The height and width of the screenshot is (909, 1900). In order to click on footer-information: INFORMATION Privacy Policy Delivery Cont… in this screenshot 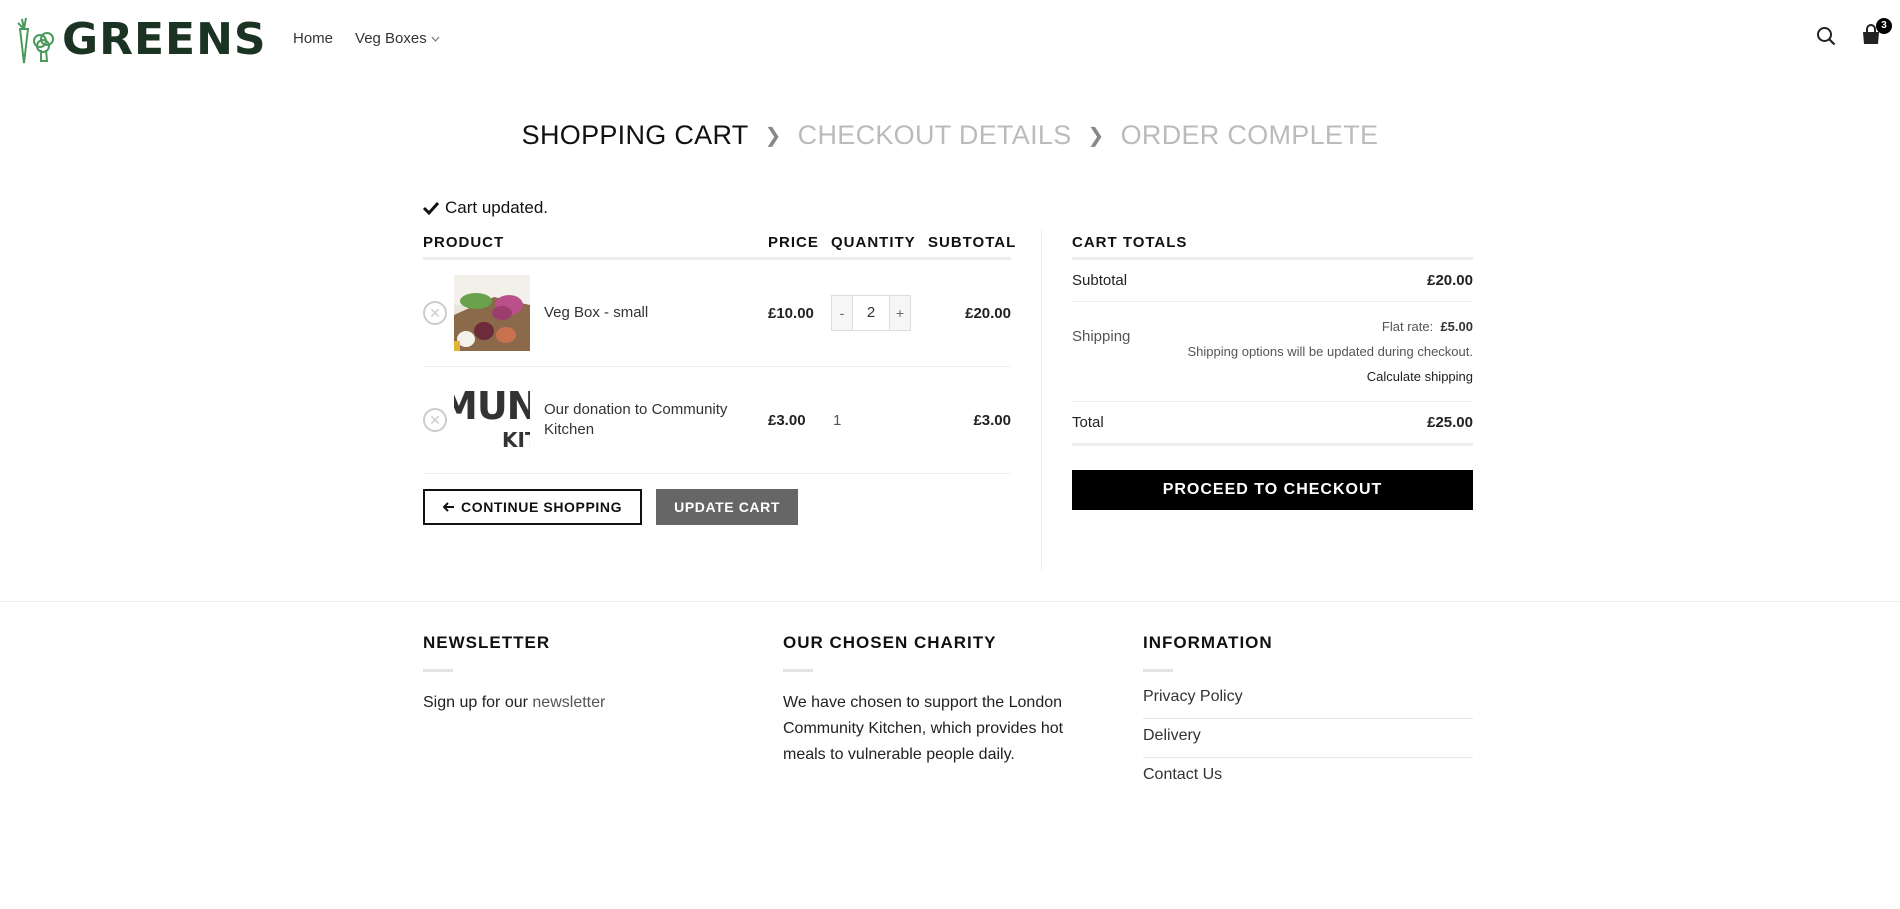, I will do `click(1308, 715)`.